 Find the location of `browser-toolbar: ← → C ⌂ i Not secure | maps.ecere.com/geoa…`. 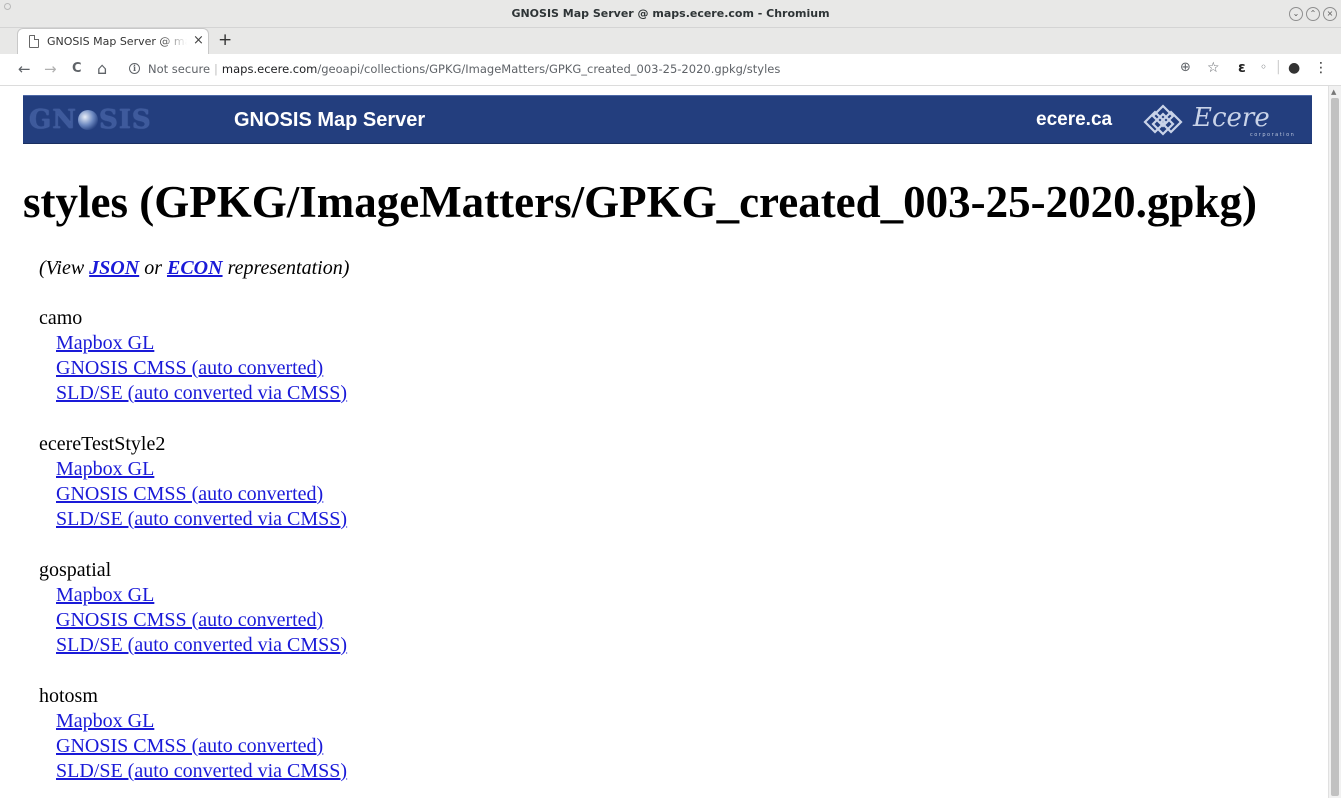

browser-toolbar: ← → C ⌂ i Not secure | maps.ecere.com/geoa… is located at coordinates (670, 70).